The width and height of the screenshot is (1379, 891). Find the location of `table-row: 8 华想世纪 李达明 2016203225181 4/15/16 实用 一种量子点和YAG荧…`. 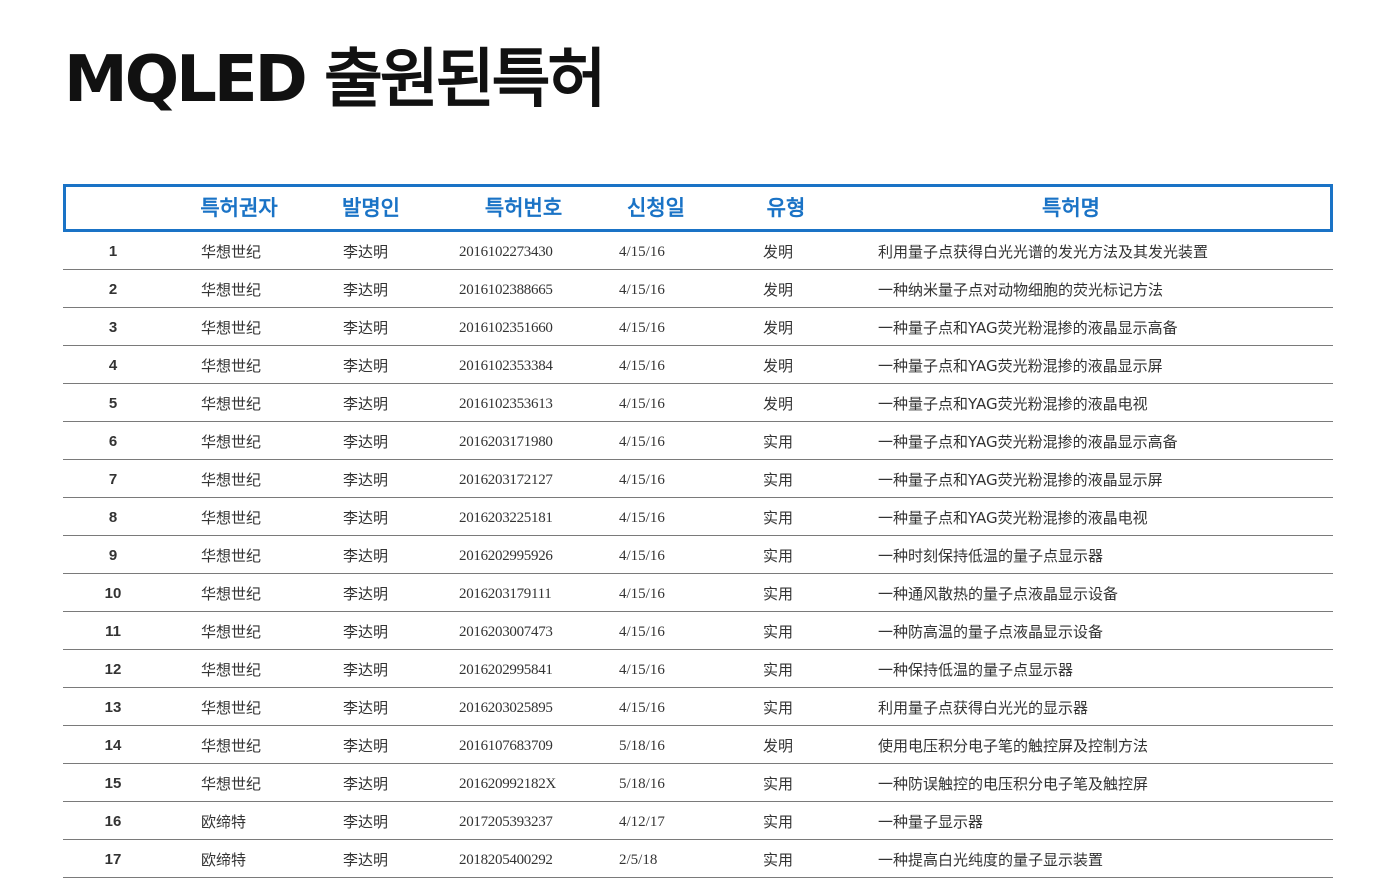

table-row: 8 华想世纪 李达明 2016203225181 4/15/16 实用 一种量子点和YAG荧… is located at coordinates (698, 517).